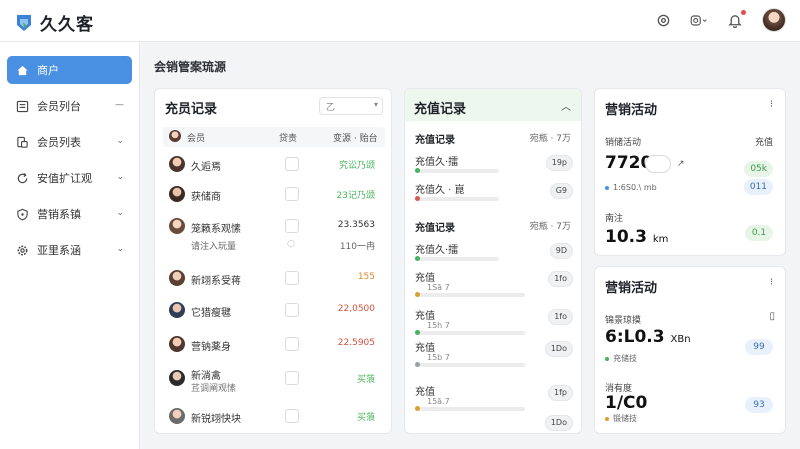 This screenshot has width=800, height=449. I want to click on metric-number: 10.3, so click(626, 237).